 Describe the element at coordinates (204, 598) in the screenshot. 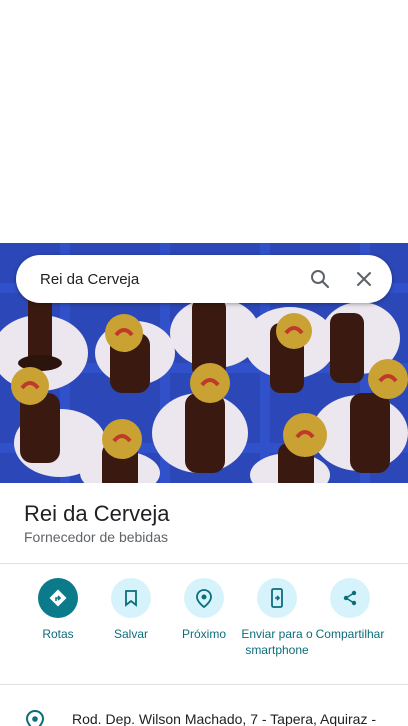

I see `nearby-icon` at that location.